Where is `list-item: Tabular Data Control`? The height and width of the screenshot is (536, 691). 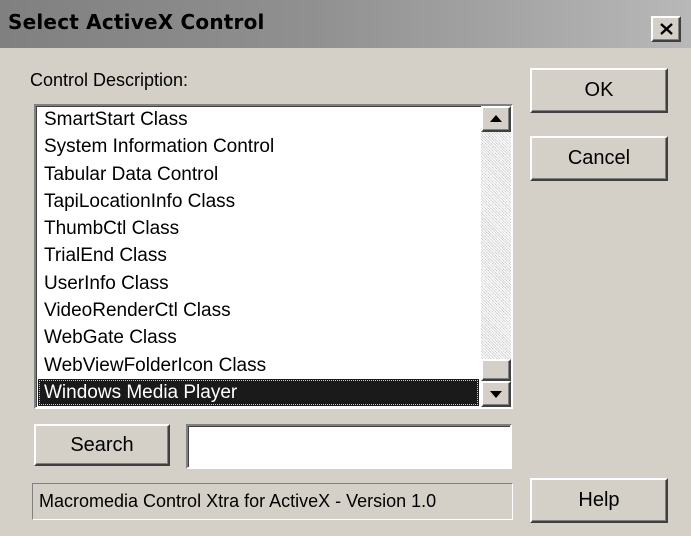 list-item: Tabular Data Control is located at coordinates (258, 174).